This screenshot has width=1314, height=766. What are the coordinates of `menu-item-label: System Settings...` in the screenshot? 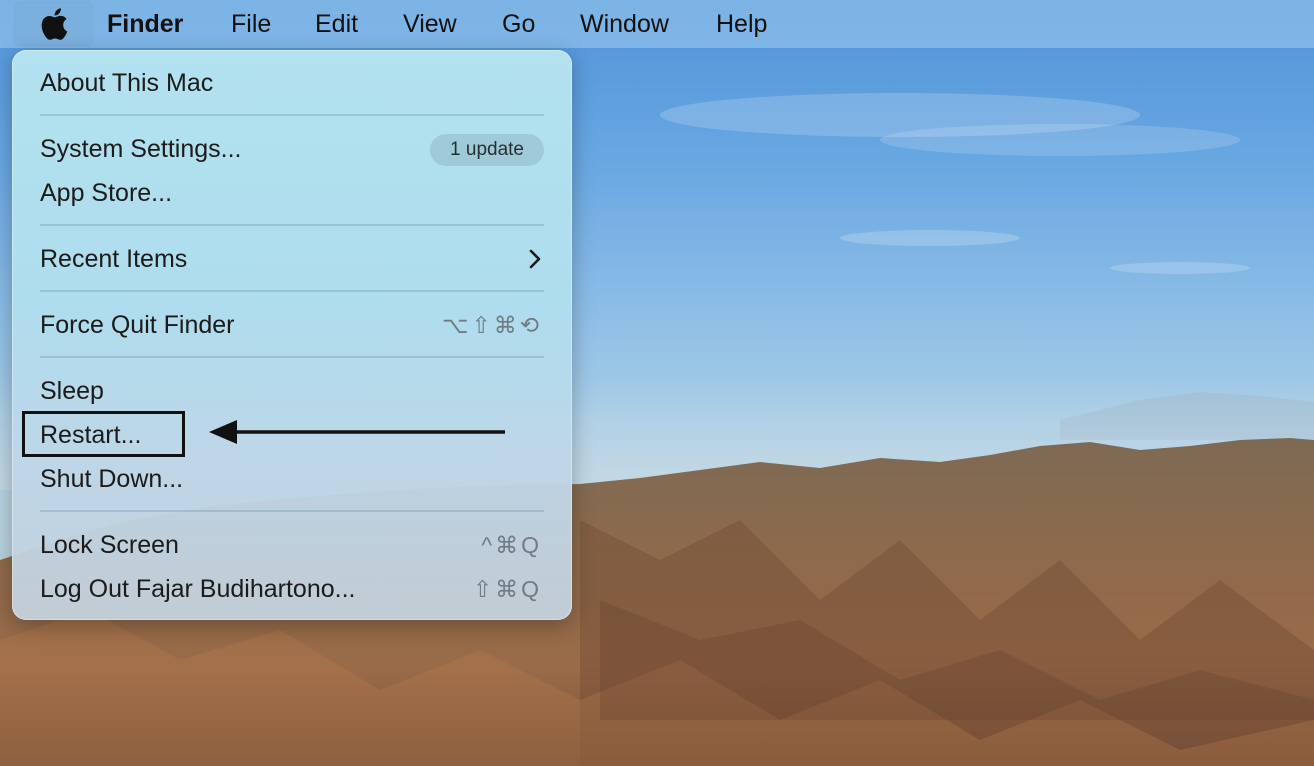 It's located at (141, 149).